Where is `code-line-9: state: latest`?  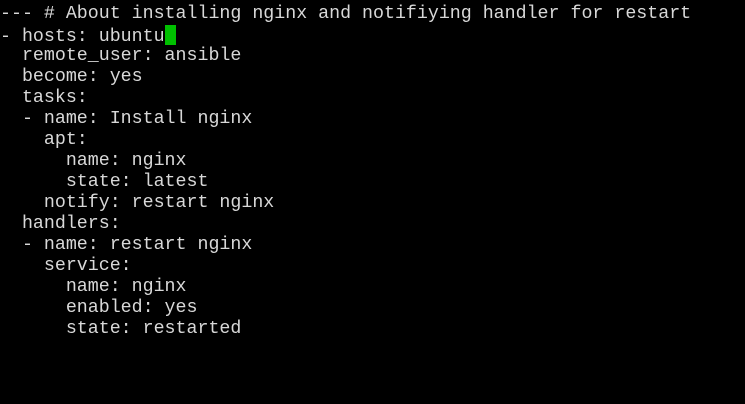 code-line-9: state: latest is located at coordinates (104, 182).